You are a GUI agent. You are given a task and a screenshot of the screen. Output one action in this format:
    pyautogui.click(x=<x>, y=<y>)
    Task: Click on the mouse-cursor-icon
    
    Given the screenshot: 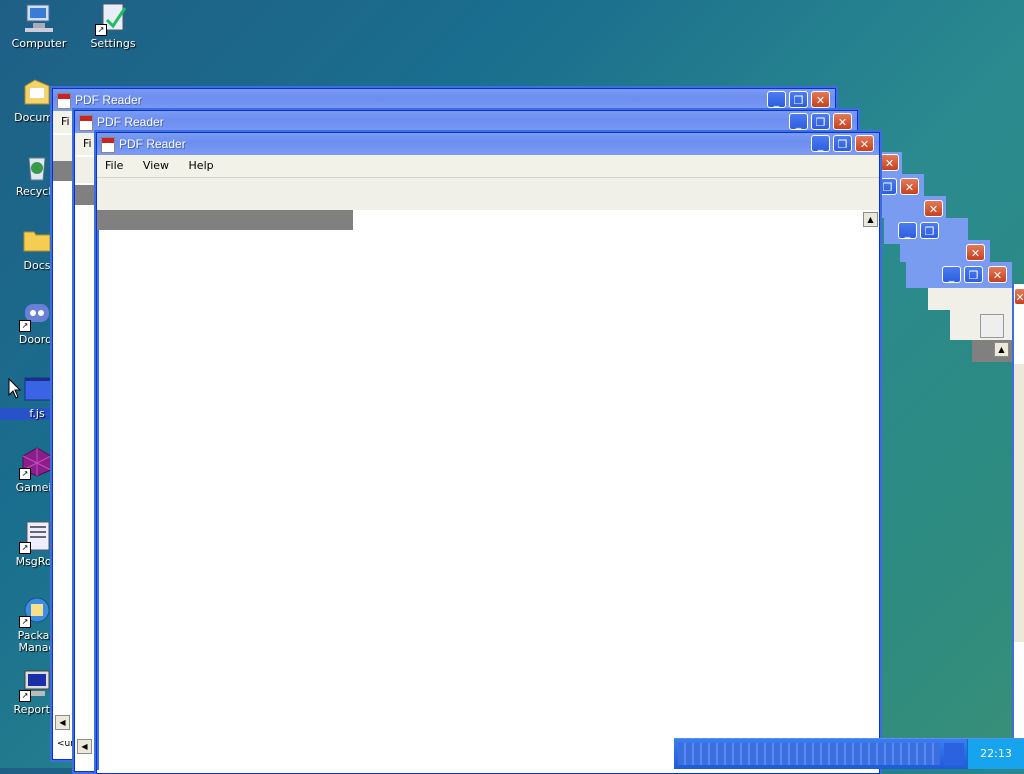 What is the action you would take?
    pyautogui.click(x=15, y=388)
    